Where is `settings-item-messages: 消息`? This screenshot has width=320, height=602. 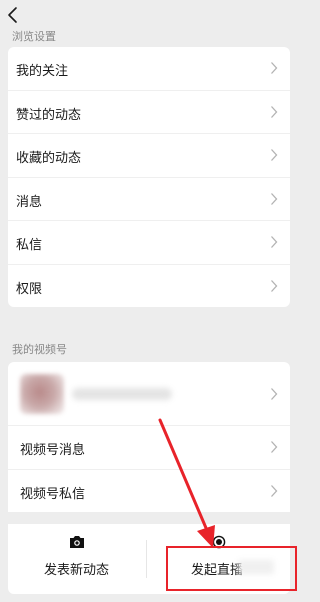
settings-item-messages: 消息 is located at coordinates (149, 199).